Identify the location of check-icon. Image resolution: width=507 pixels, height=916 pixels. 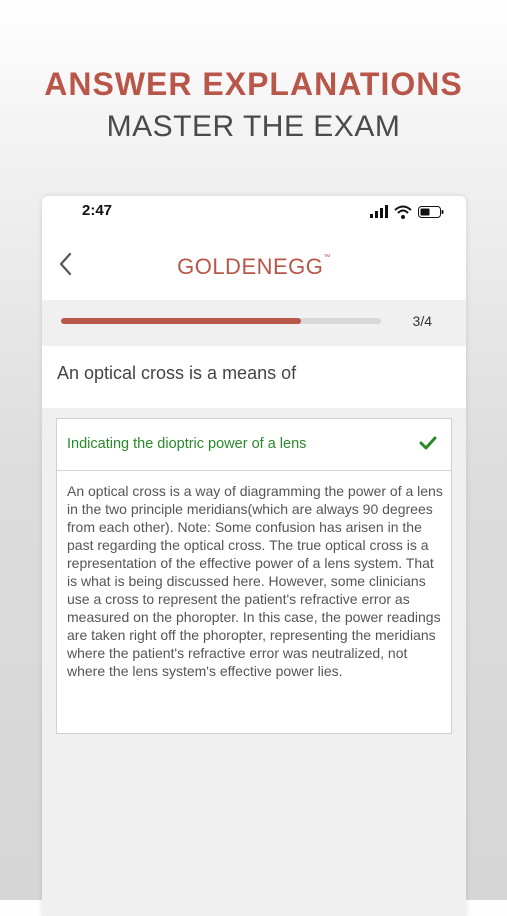
(428, 443).